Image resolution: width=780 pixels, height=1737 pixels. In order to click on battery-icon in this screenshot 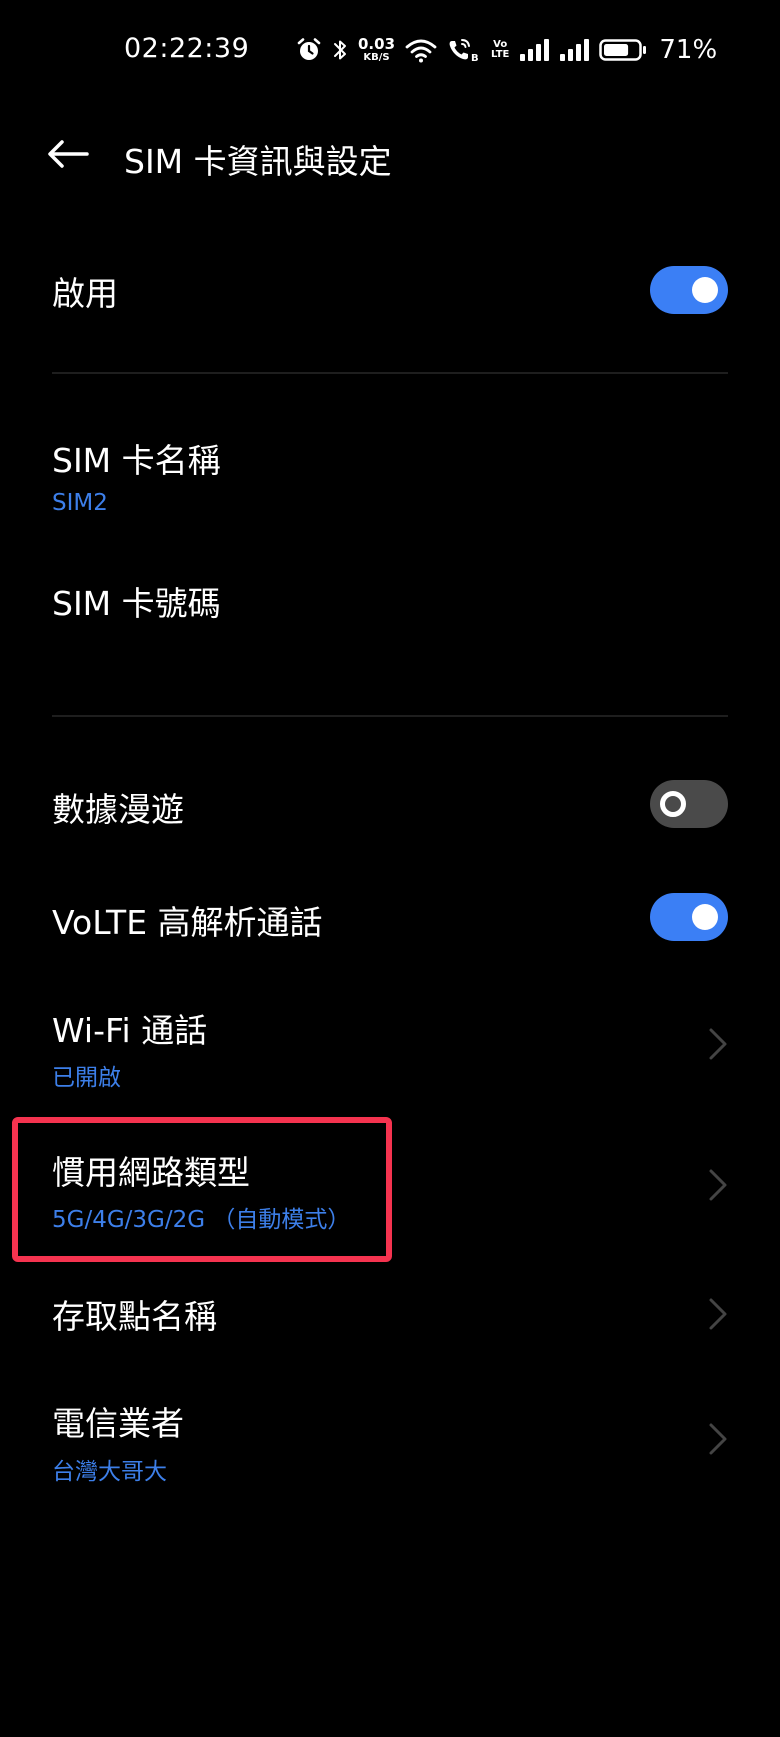, I will do `click(623, 50)`.